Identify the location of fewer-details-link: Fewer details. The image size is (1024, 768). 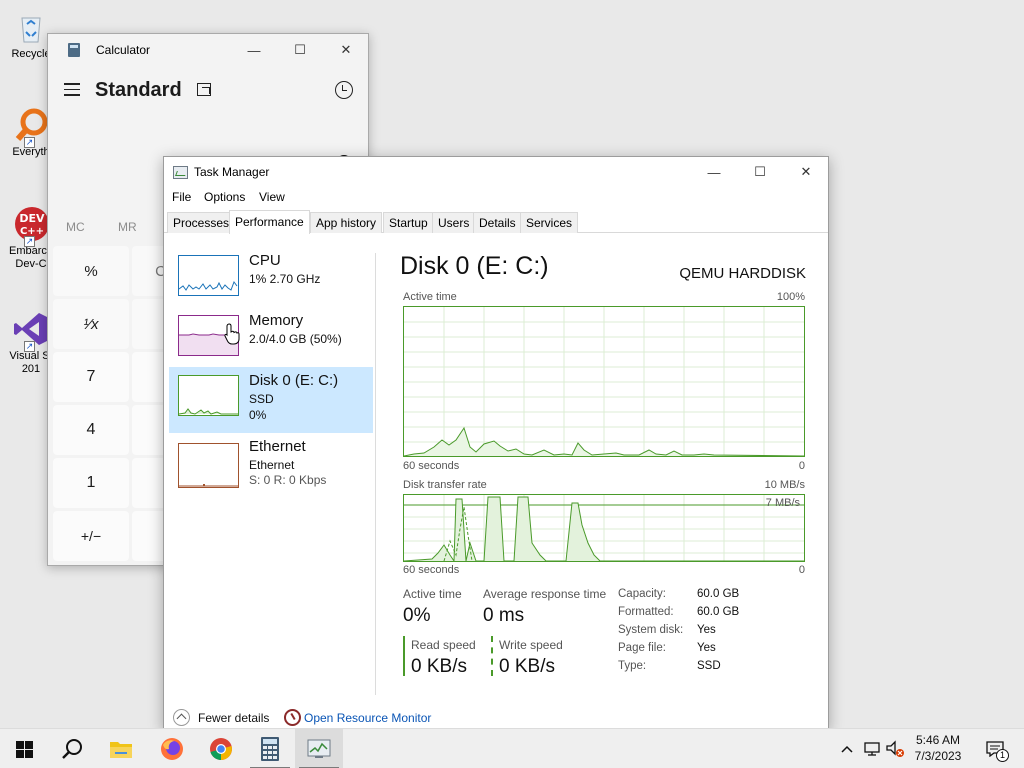
(233, 718).